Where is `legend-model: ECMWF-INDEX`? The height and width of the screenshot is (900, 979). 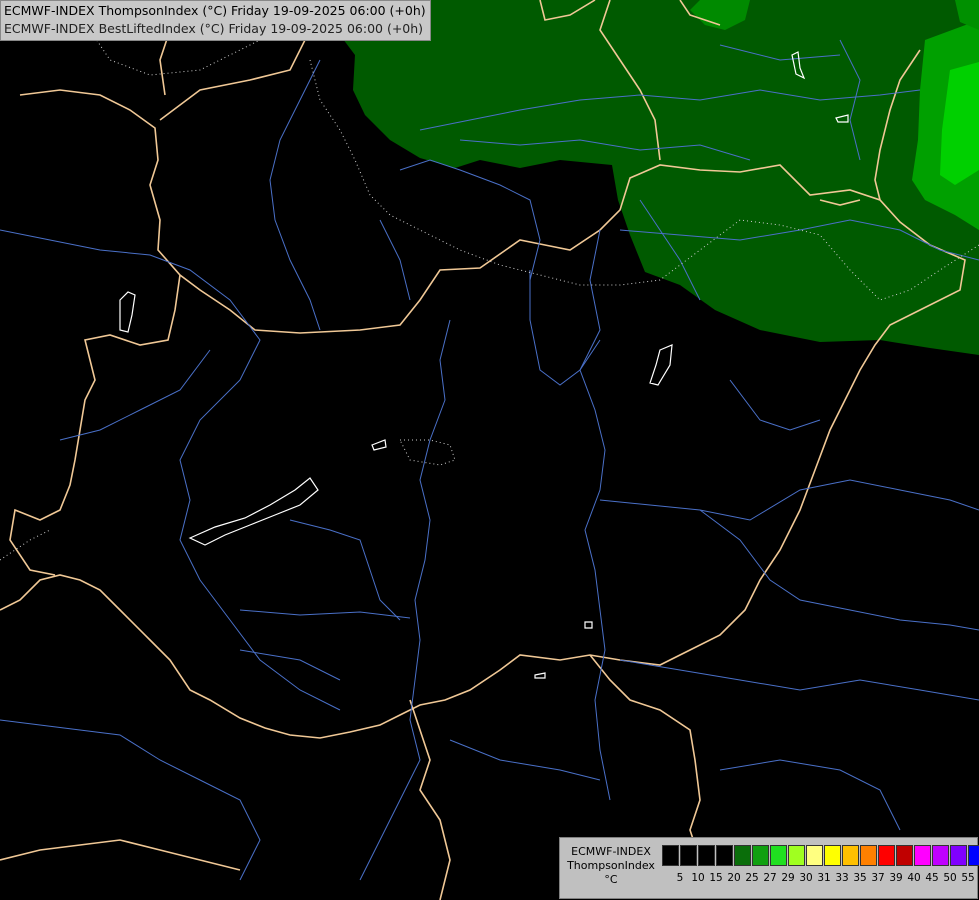
legend-model: ECMWF-INDEX is located at coordinates (611, 851).